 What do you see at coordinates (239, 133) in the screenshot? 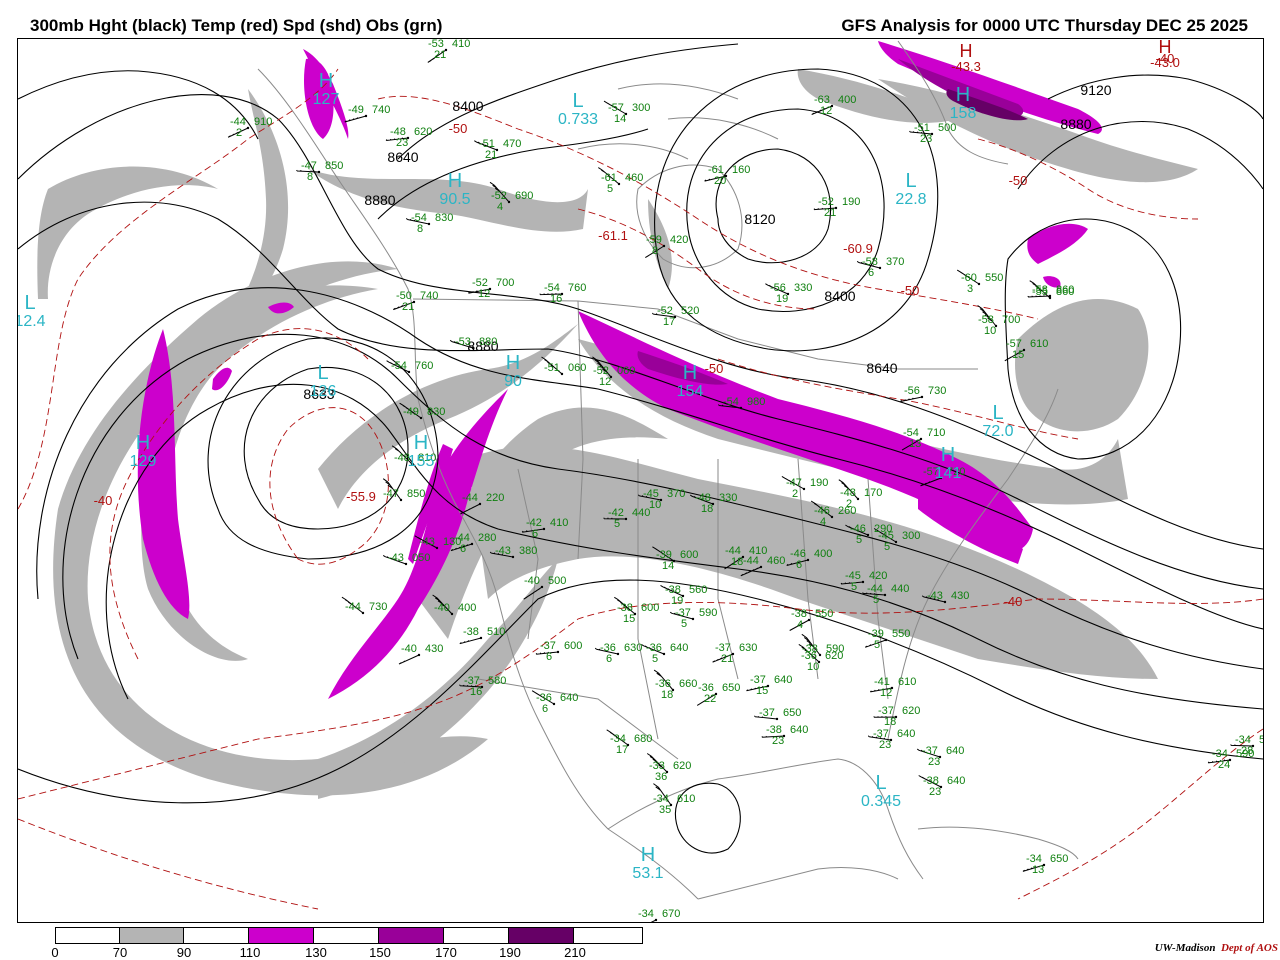
I see `obs-dewpoint-depression: 2` at bounding box center [239, 133].